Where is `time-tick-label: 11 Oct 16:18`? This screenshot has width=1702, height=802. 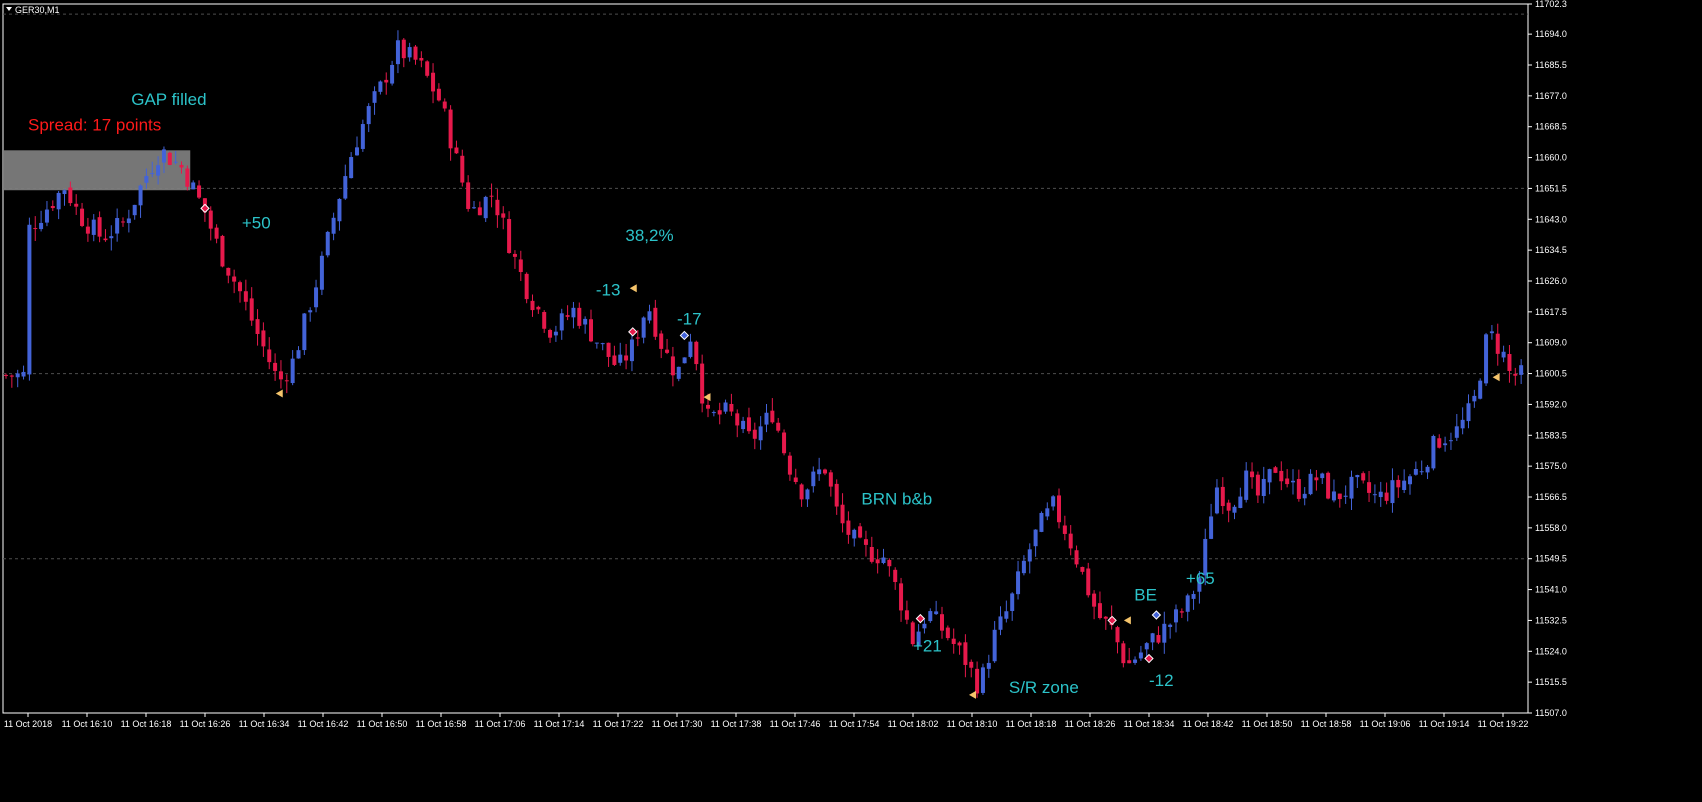 time-tick-label: 11 Oct 16:18 is located at coordinates (146, 724).